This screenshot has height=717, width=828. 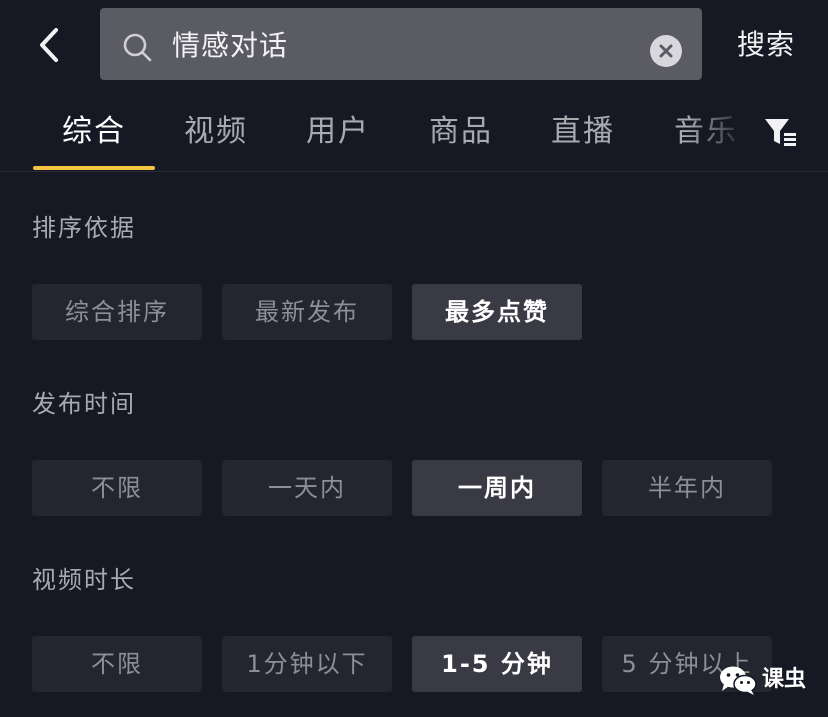 What do you see at coordinates (497, 312) in the screenshot?
I see `sort-option-most-liked: 最多点赞` at bounding box center [497, 312].